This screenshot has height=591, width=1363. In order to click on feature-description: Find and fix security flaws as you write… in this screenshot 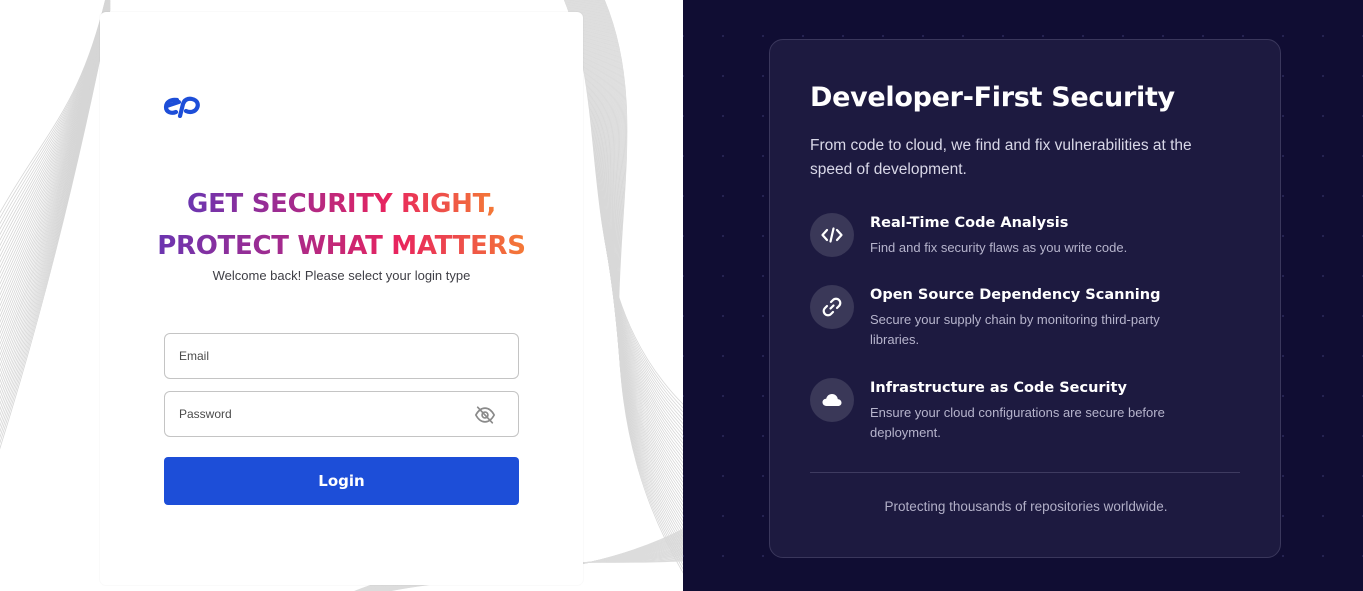, I will do `click(999, 247)`.